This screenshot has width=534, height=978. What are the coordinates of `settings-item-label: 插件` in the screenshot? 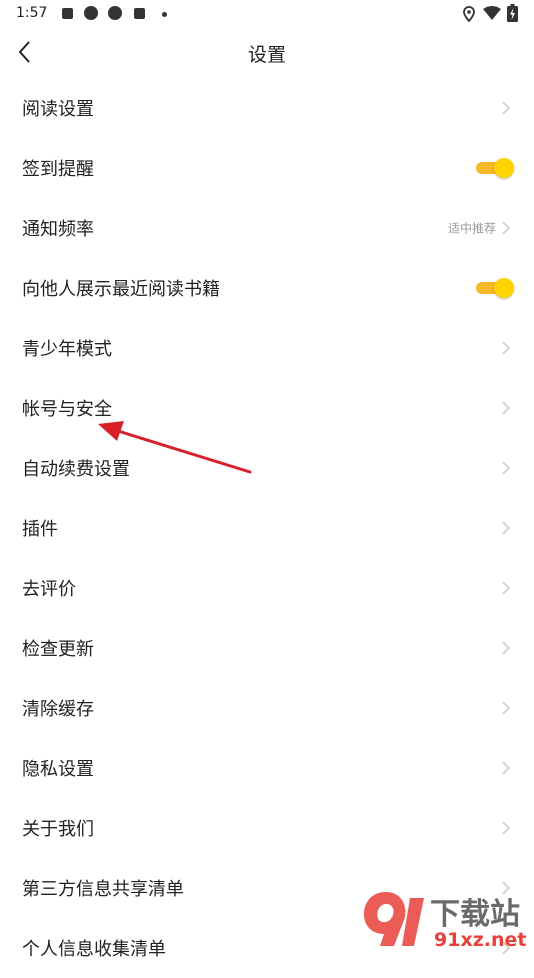 It's located at (40, 529).